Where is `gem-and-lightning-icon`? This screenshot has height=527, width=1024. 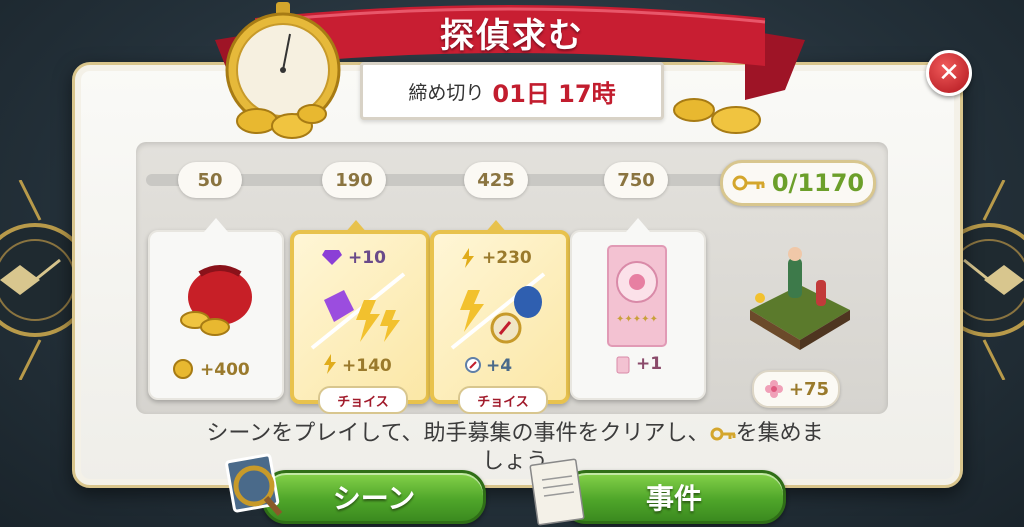 gem-and-lightning-icon is located at coordinates (358, 311).